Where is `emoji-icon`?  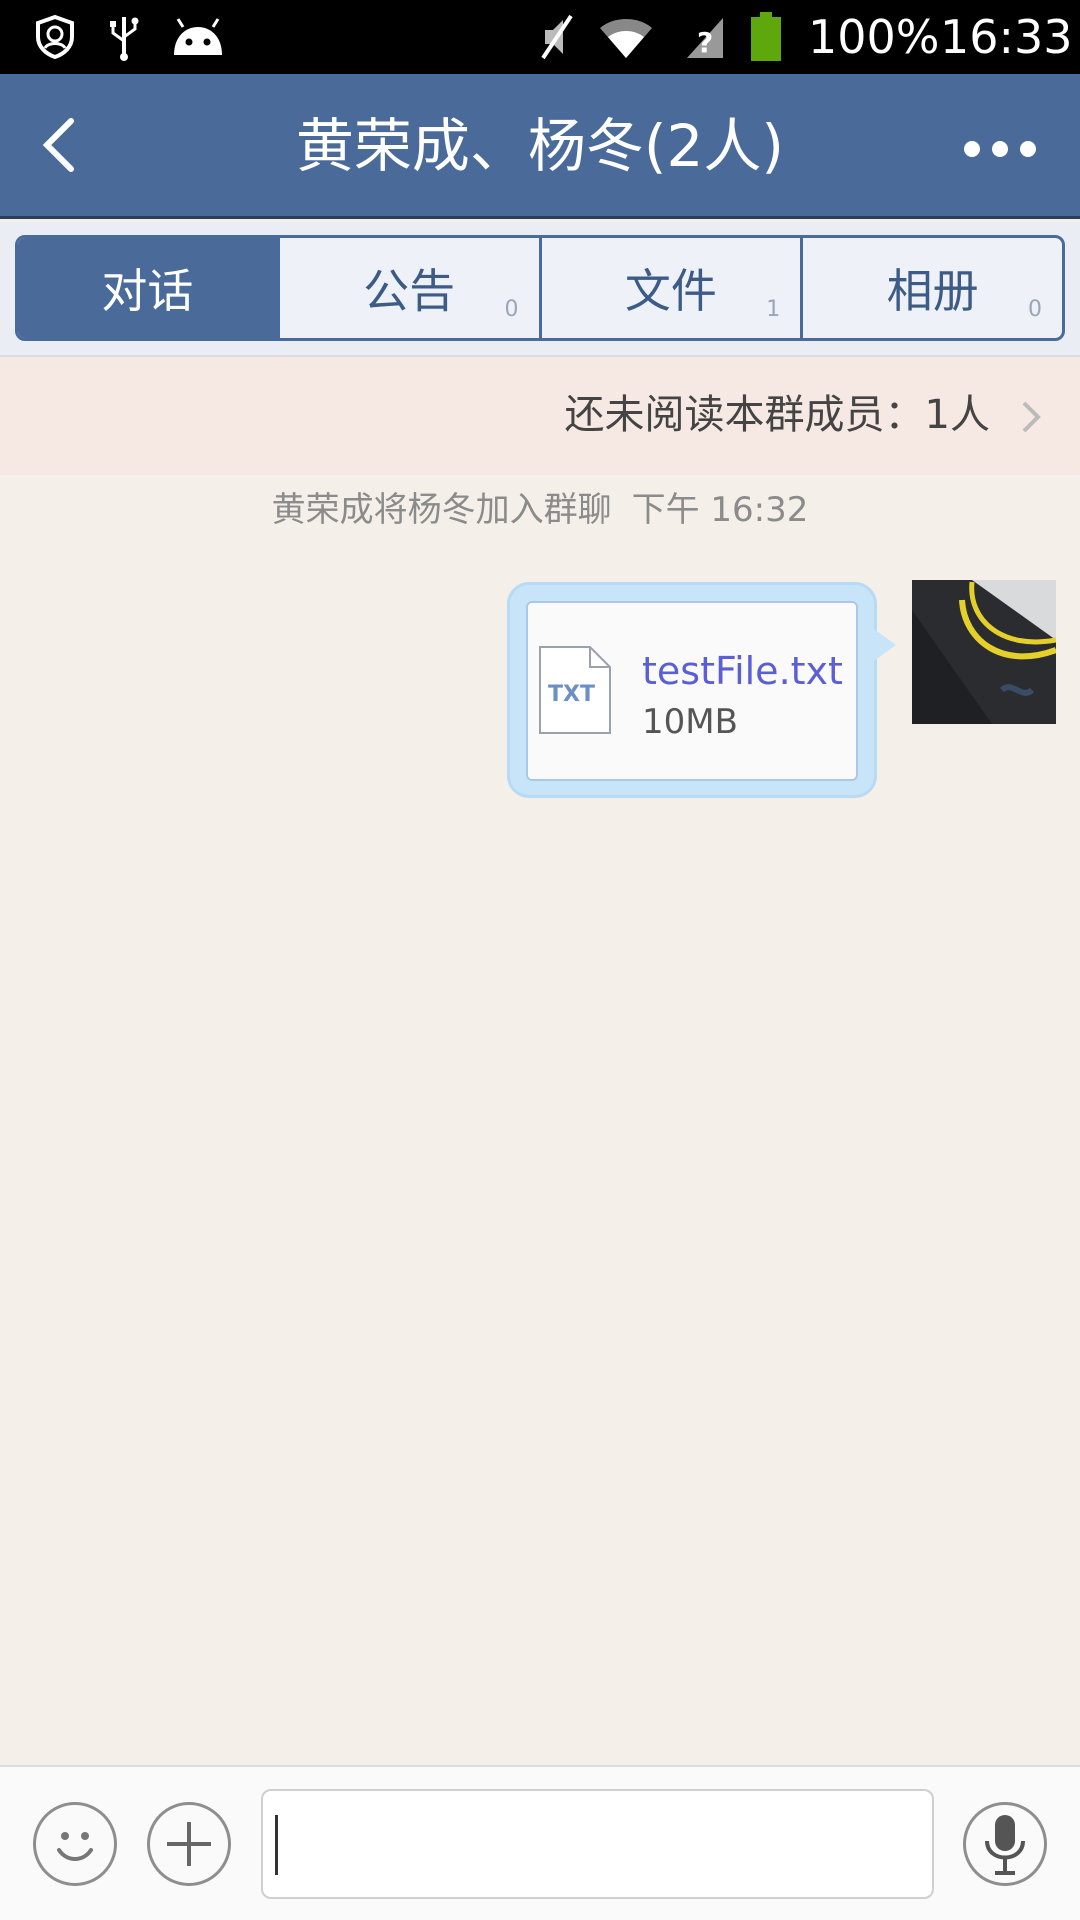 emoji-icon is located at coordinates (75, 1846).